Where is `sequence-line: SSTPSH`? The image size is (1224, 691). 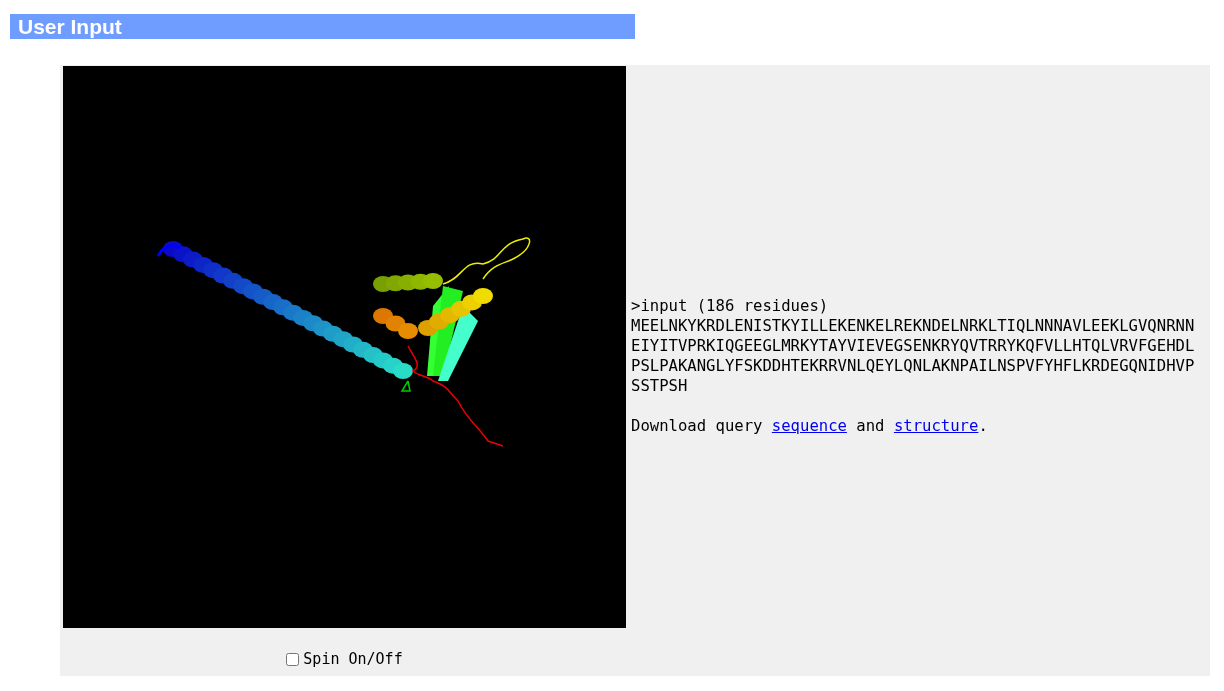 sequence-line: SSTPSH is located at coordinates (660, 385).